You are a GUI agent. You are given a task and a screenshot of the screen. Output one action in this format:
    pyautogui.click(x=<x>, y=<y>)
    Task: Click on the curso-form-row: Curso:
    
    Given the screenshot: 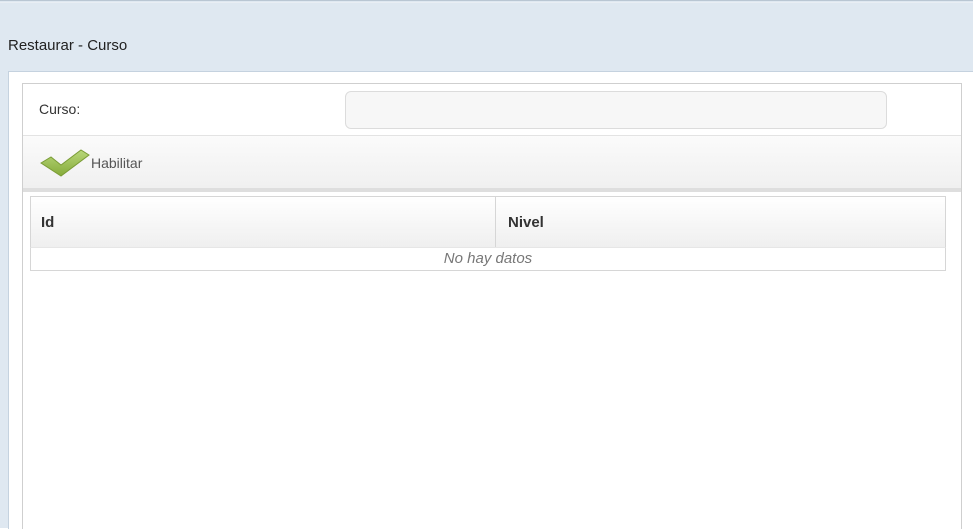 What is the action you would take?
    pyautogui.click(x=492, y=110)
    